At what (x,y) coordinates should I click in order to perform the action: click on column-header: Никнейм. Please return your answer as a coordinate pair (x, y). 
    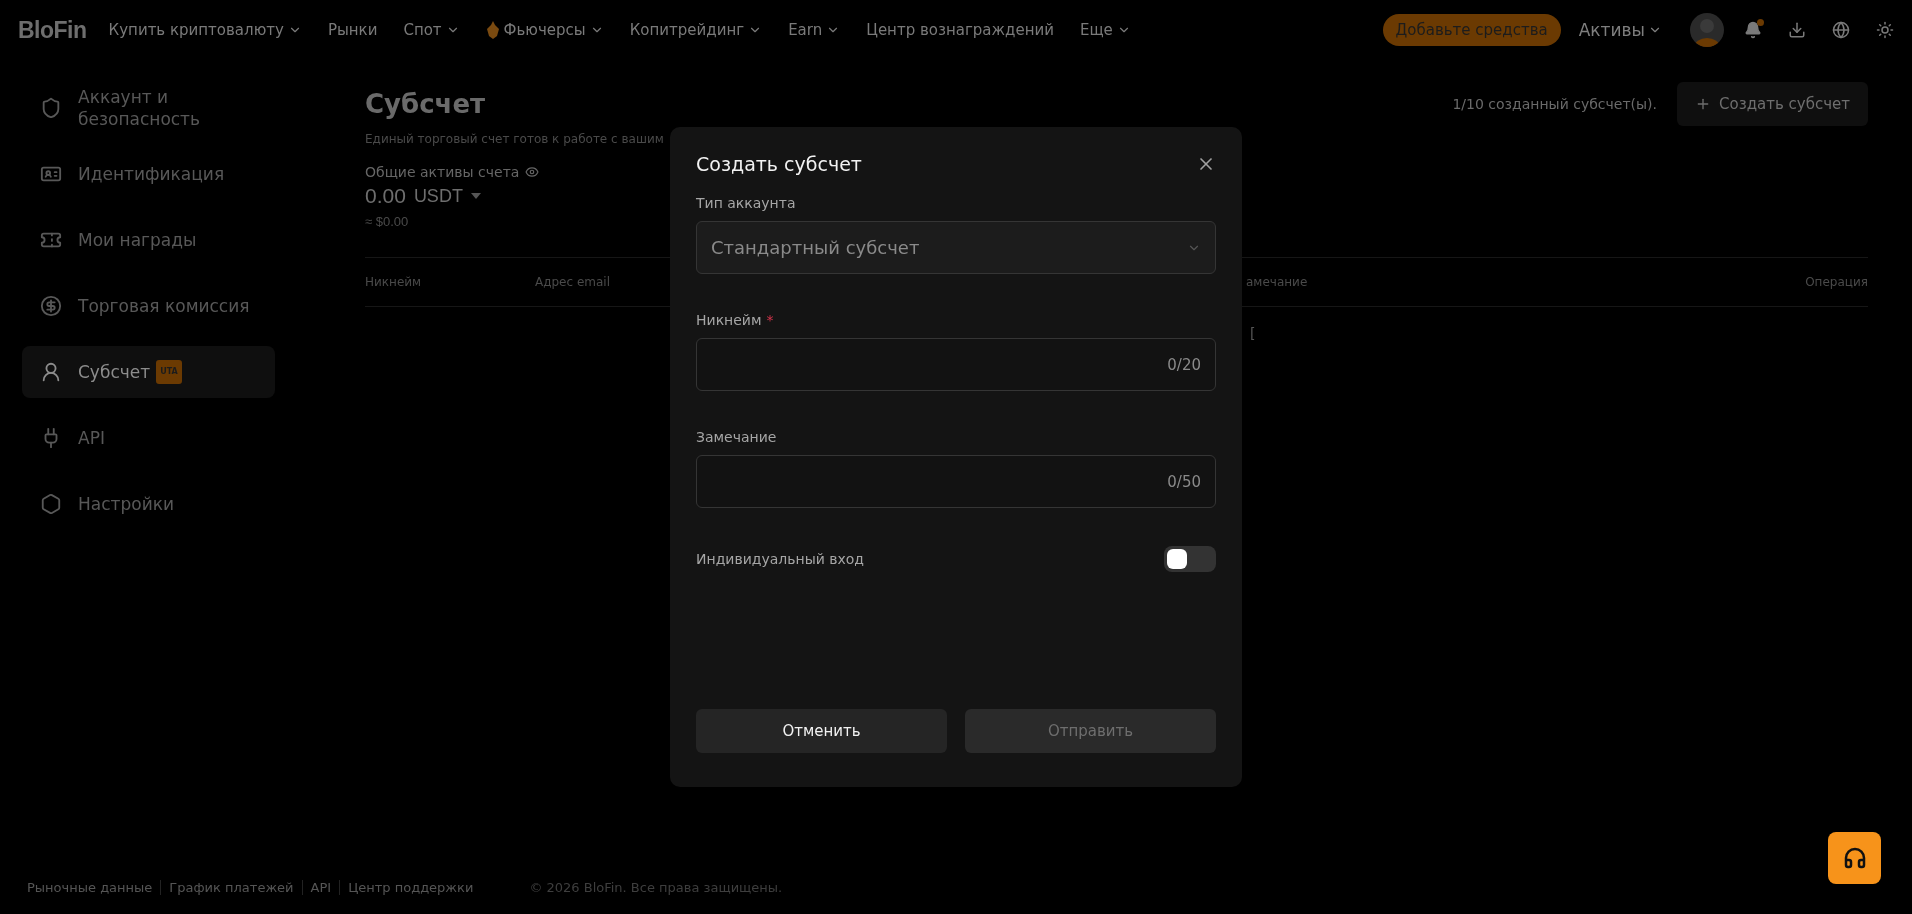
    Looking at the image, I should click on (394, 282).